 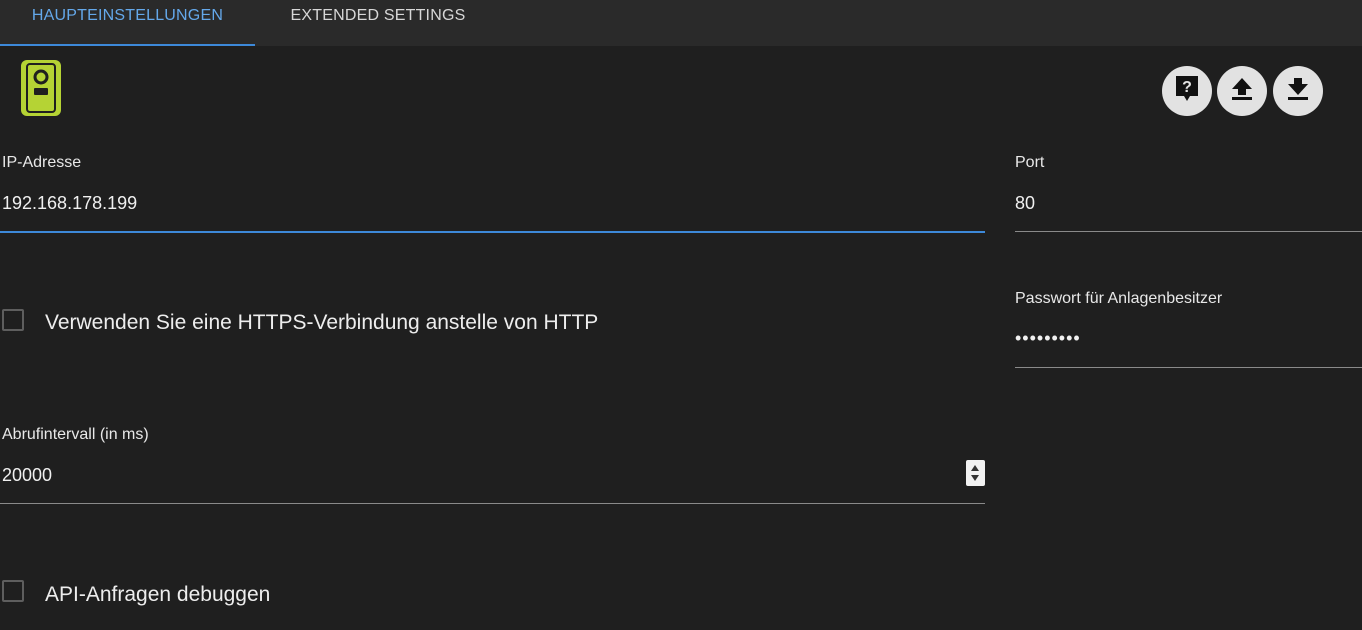 What do you see at coordinates (1185, 203) in the screenshot?
I see `port-input` at bounding box center [1185, 203].